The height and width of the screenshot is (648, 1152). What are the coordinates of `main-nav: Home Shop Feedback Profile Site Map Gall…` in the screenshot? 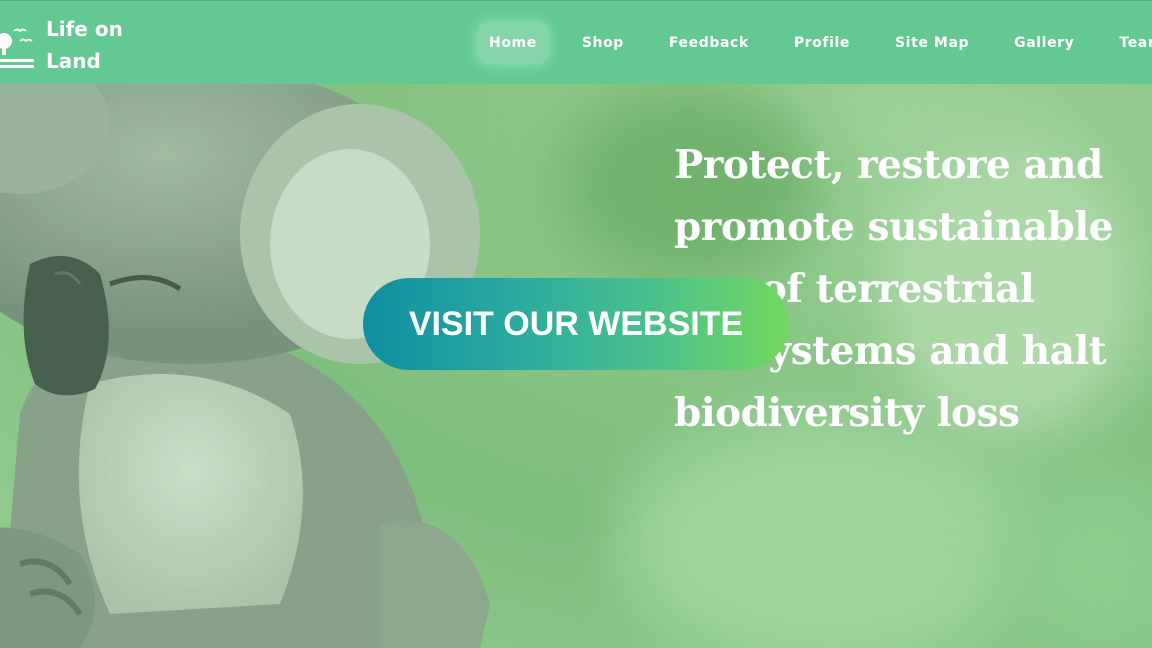 It's located at (815, 43).